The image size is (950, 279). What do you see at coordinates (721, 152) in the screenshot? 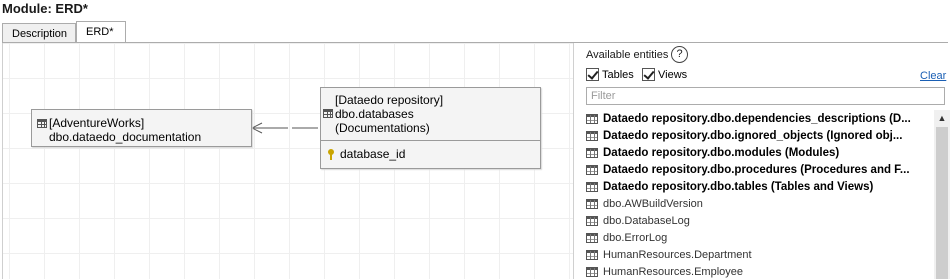
I see `list-item-label: Dataedo repository.dbo.modules (Modules)` at bounding box center [721, 152].